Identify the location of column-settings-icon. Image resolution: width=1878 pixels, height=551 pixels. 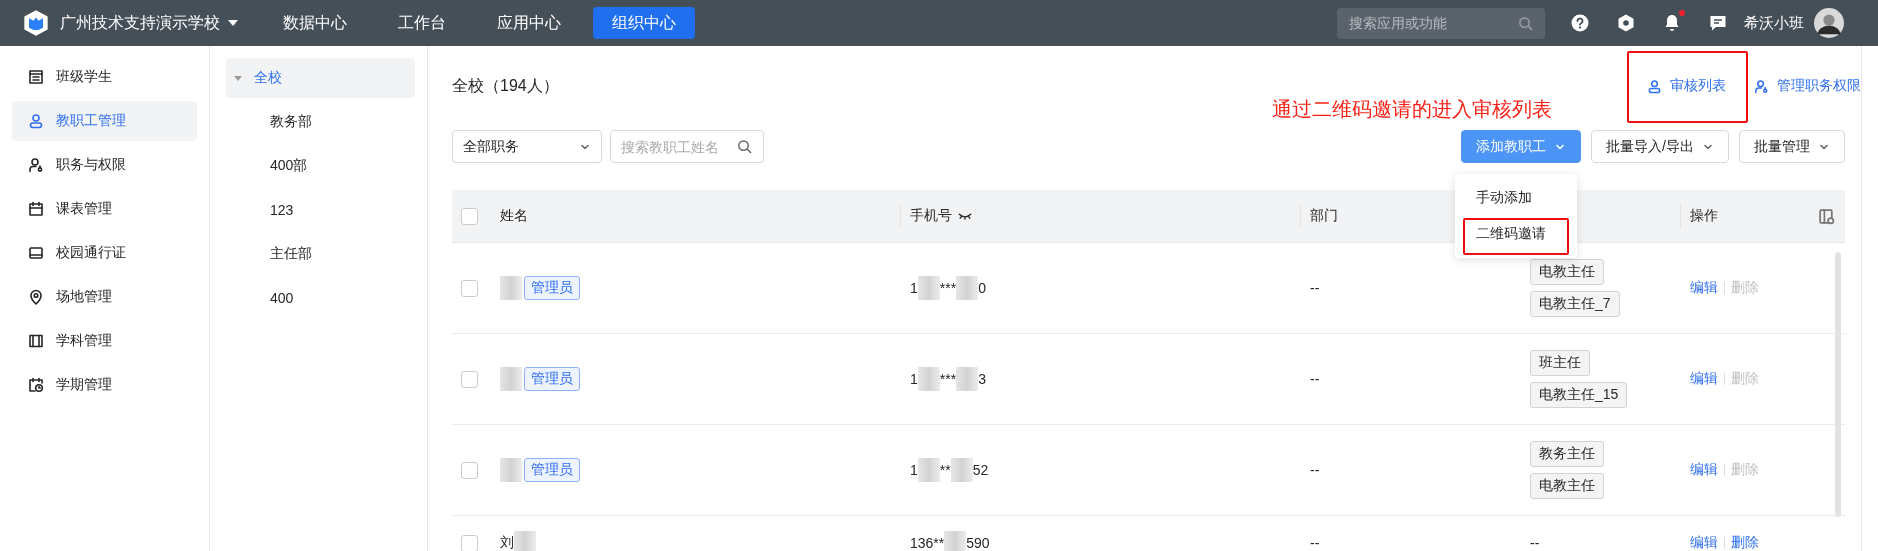
(1826, 216).